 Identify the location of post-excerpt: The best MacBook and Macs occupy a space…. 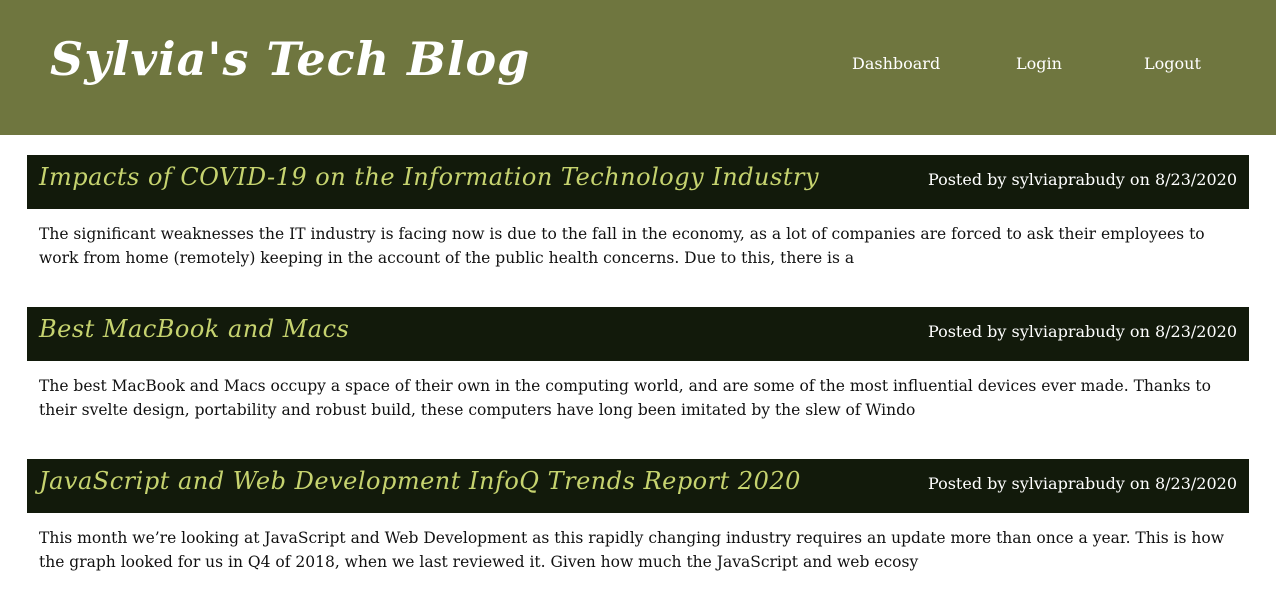
(625, 398).